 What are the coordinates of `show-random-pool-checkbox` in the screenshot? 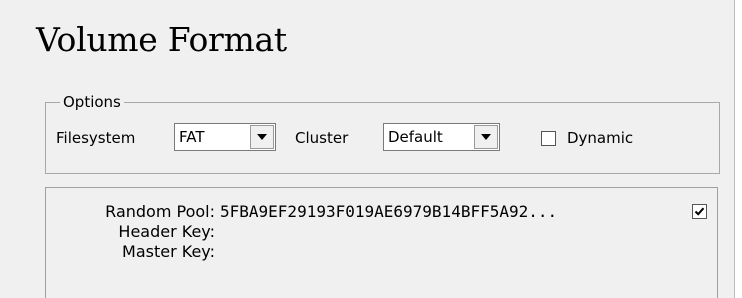 It's located at (699, 211).